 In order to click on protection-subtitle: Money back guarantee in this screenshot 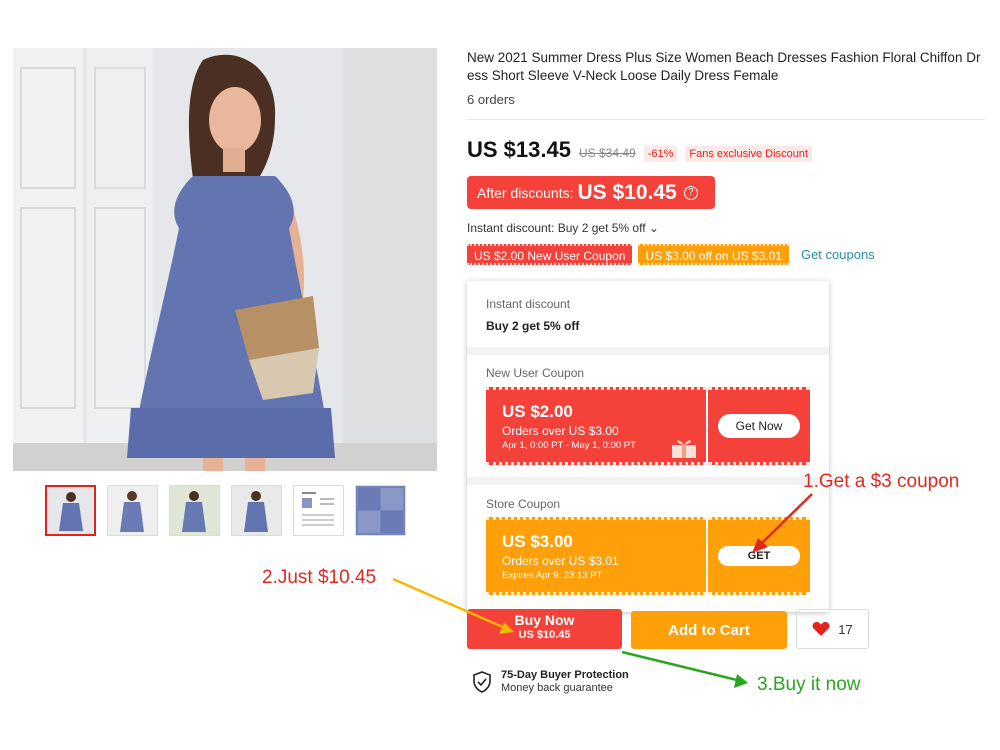, I will do `click(557, 688)`.